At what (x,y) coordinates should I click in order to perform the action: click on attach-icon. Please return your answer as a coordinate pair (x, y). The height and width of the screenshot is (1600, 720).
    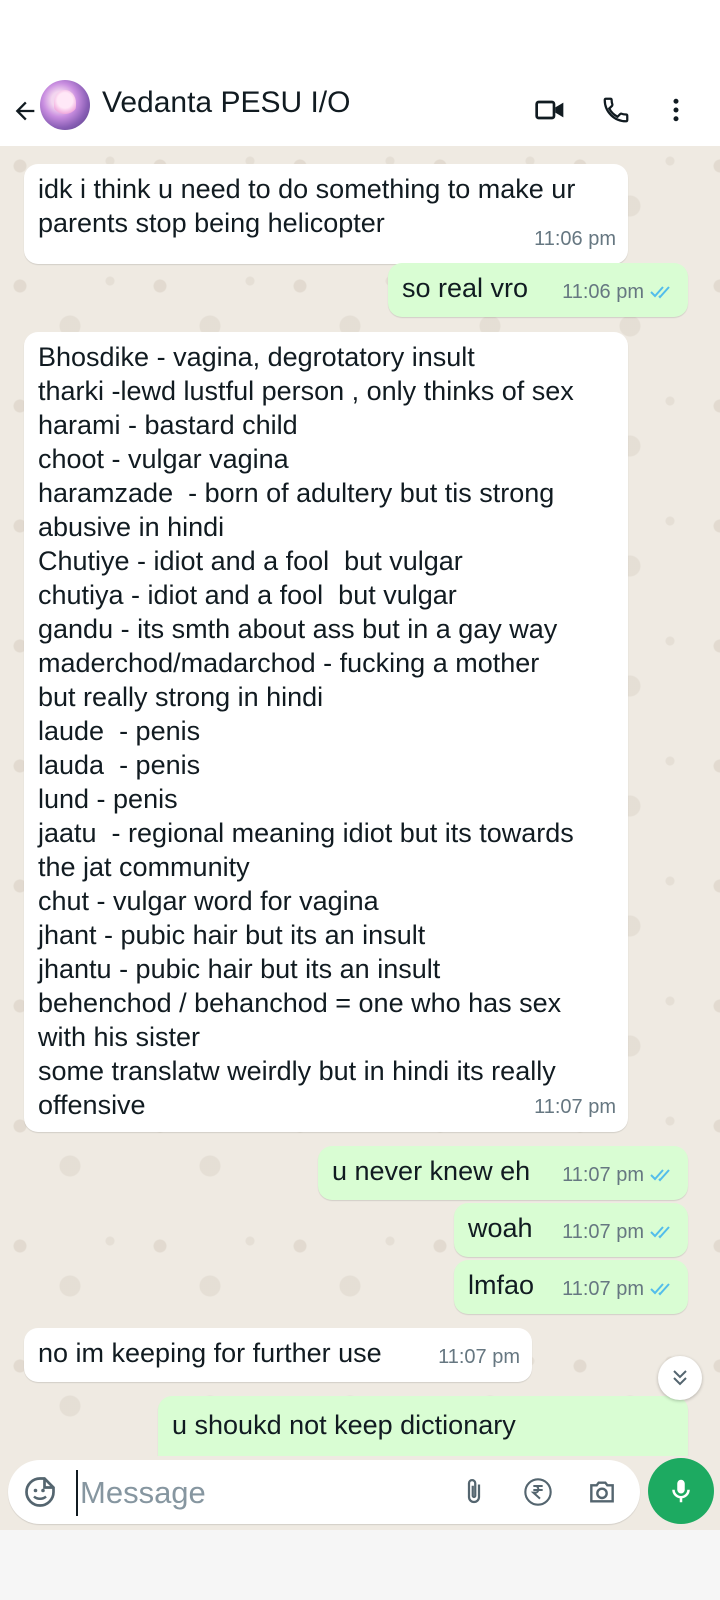
    Looking at the image, I should click on (474, 1492).